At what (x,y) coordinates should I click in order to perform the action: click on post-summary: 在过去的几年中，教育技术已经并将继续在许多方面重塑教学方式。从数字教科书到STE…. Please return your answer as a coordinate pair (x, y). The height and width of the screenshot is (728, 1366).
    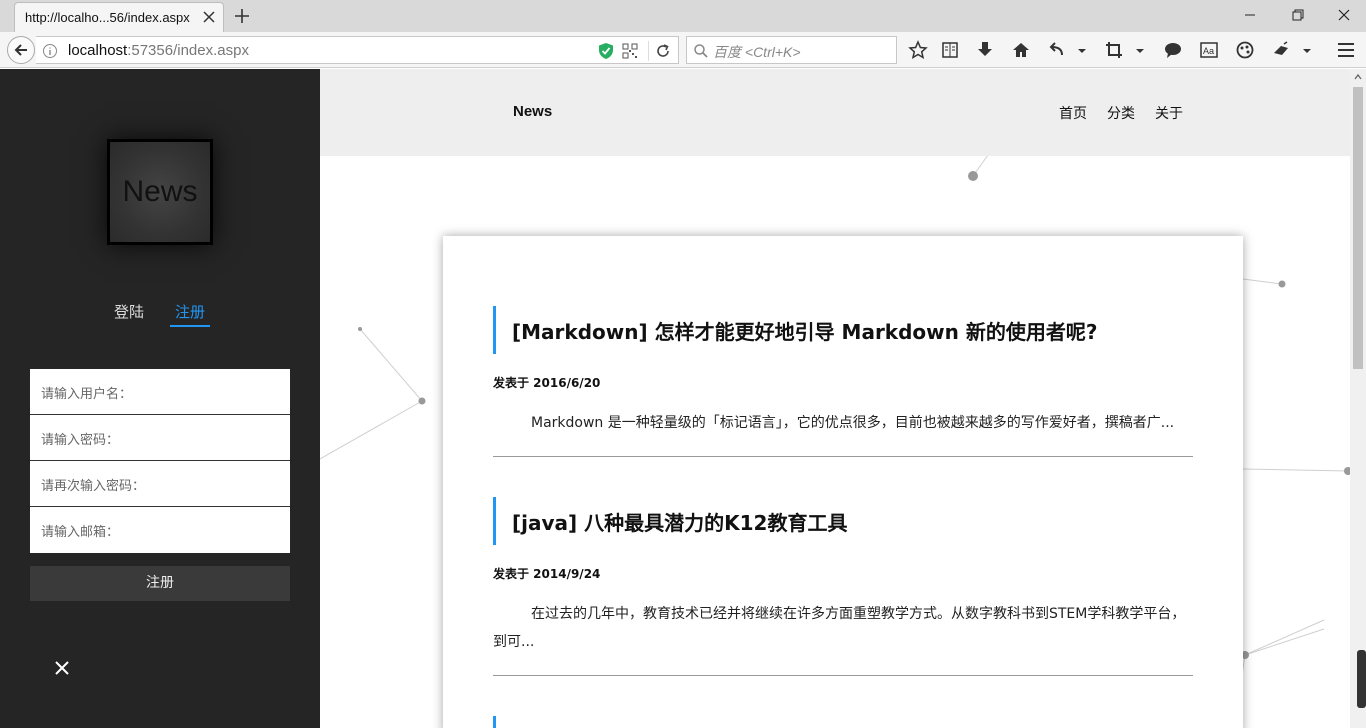
    Looking at the image, I should click on (839, 628).